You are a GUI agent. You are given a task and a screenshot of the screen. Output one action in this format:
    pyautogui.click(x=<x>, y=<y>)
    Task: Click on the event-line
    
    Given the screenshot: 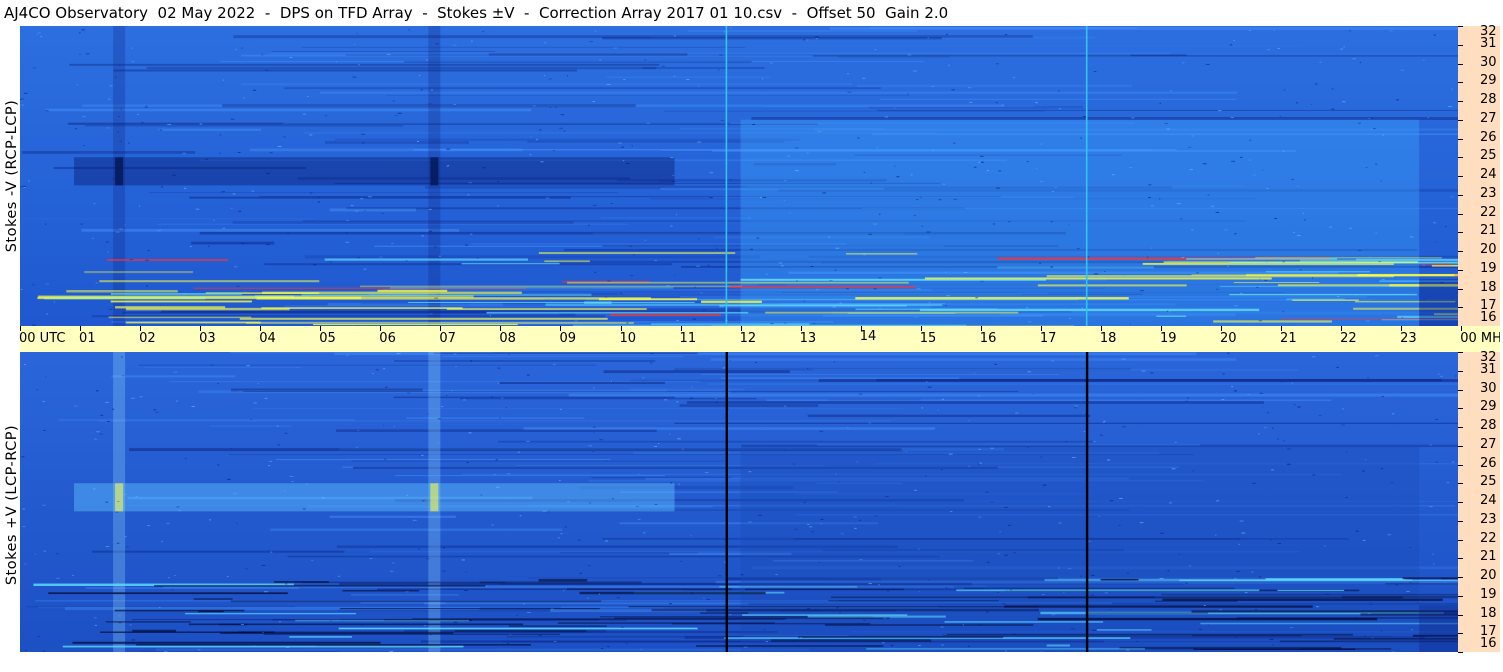 What is the action you would take?
    pyautogui.click(x=1087, y=502)
    